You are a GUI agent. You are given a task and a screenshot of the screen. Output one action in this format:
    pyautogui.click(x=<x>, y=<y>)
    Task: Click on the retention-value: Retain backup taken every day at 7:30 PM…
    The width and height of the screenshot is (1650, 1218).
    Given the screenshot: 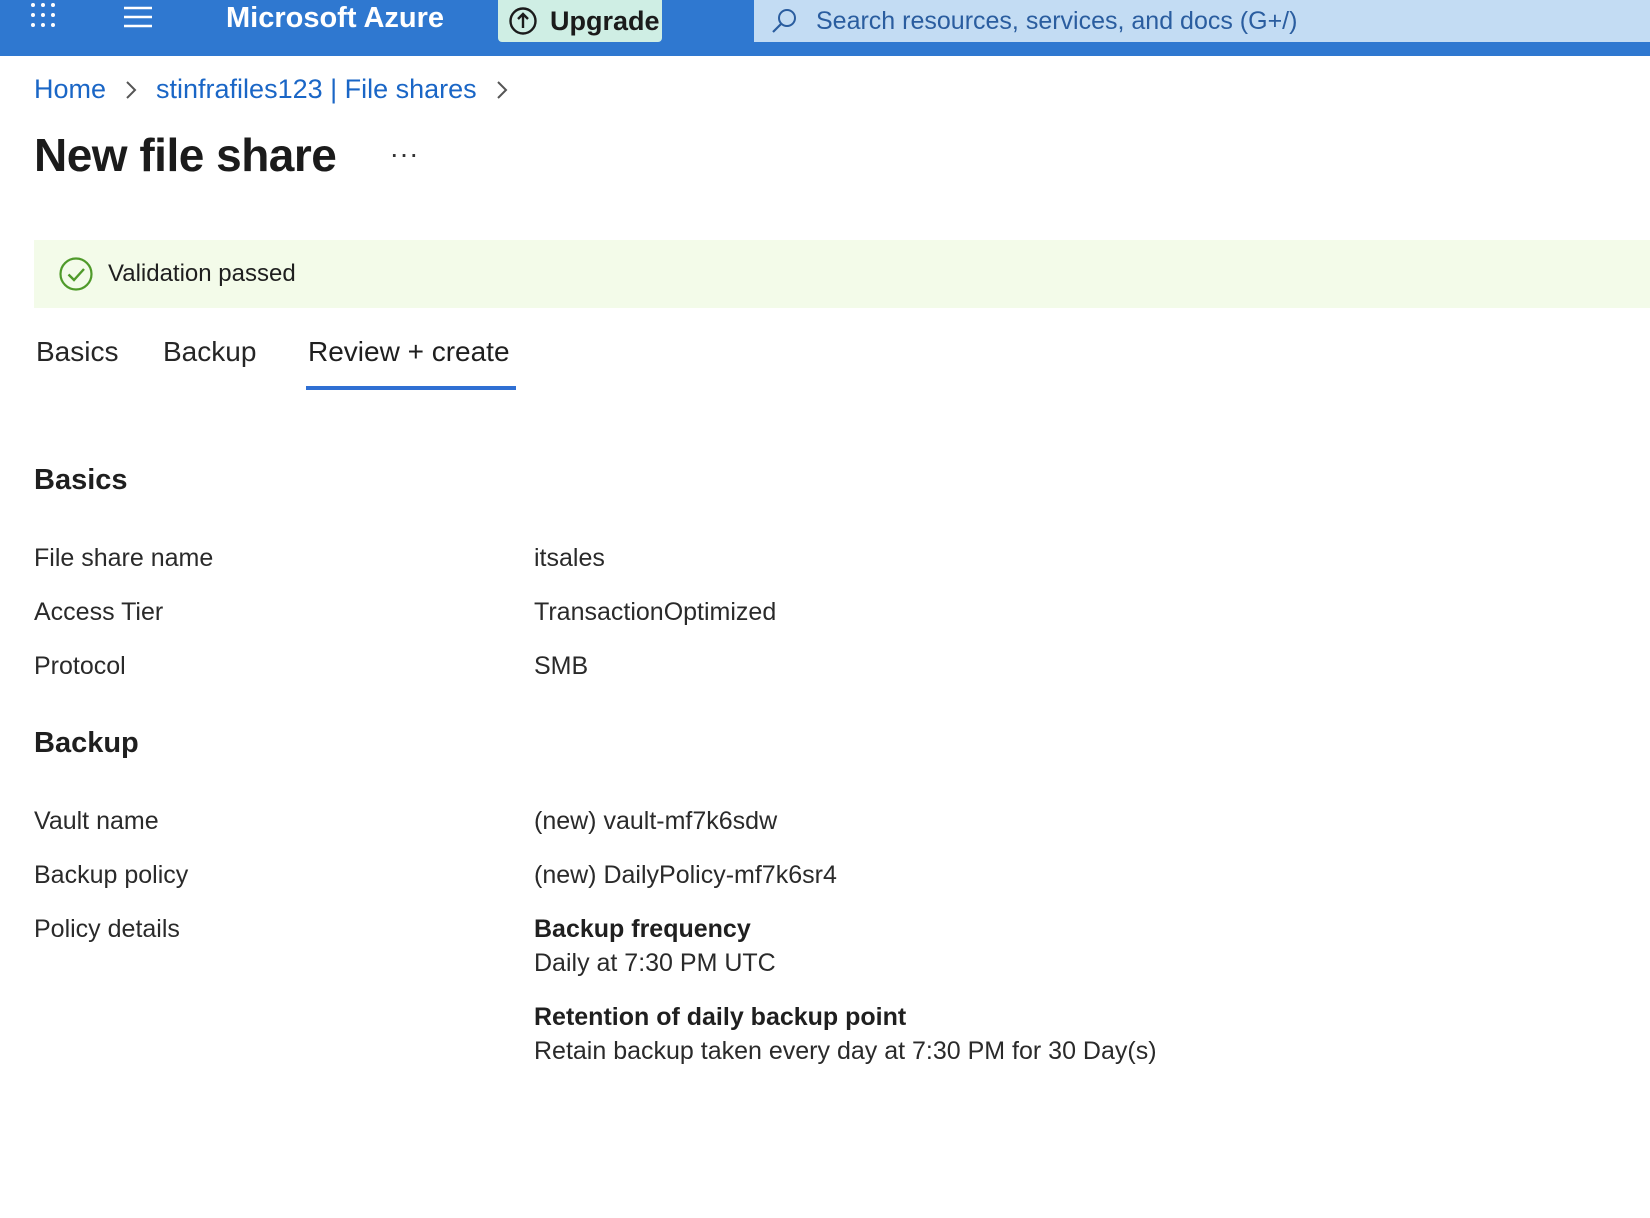 What is the action you would take?
    pyautogui.click(x=845, y=1051)
    